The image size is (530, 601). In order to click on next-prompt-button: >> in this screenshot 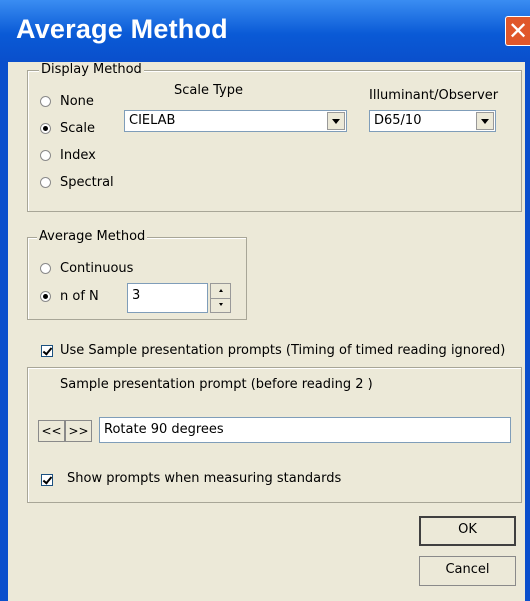, I will do `click(78, 431)`.